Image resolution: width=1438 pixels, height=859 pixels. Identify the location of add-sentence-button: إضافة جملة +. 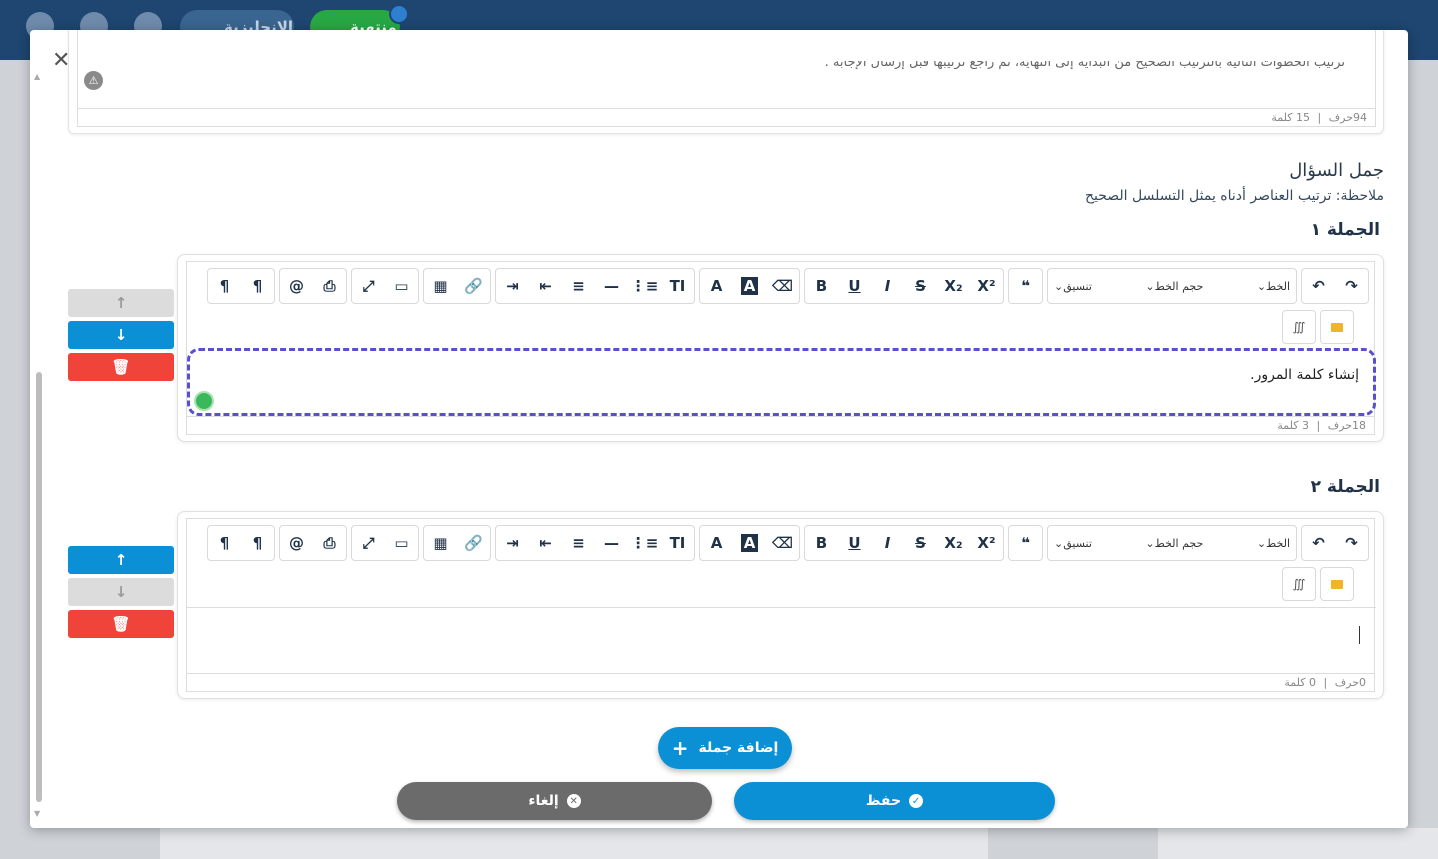
(725, 748).